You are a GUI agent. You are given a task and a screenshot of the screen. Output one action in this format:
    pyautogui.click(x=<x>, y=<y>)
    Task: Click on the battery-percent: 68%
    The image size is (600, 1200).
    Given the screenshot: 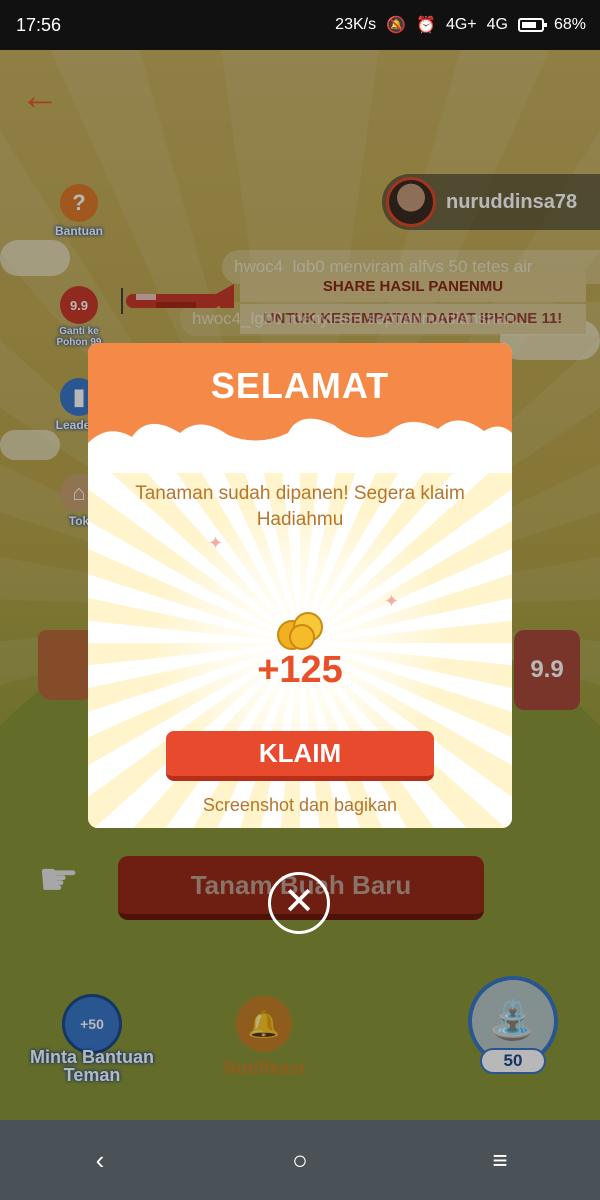 What is the action you would take?
    pyautogui.click(x=569, y=24)
    